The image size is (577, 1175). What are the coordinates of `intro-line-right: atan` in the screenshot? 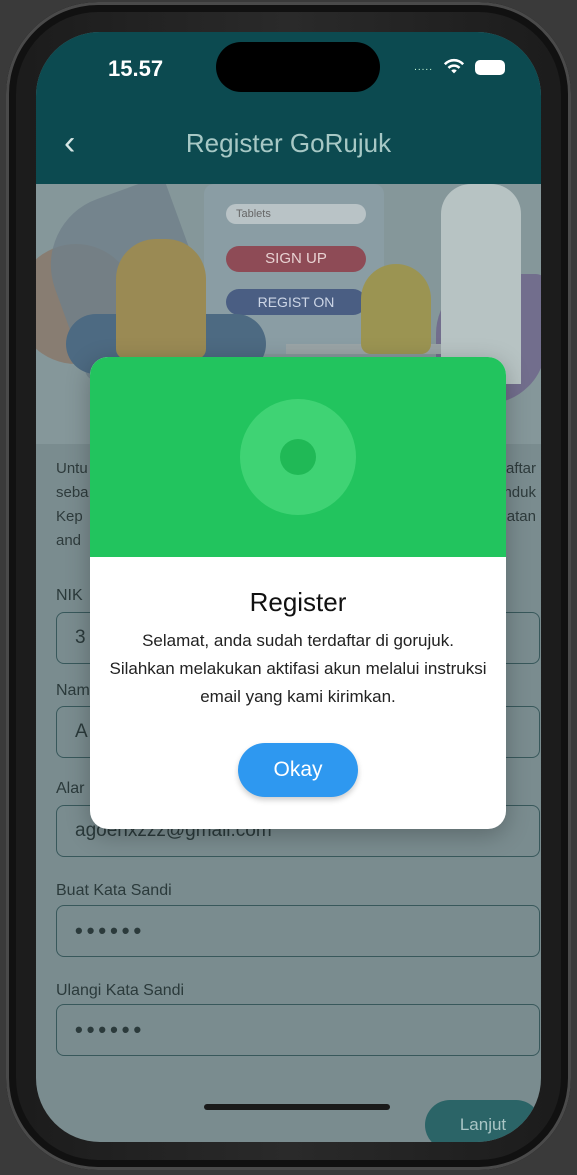 It's located at (521, 516).